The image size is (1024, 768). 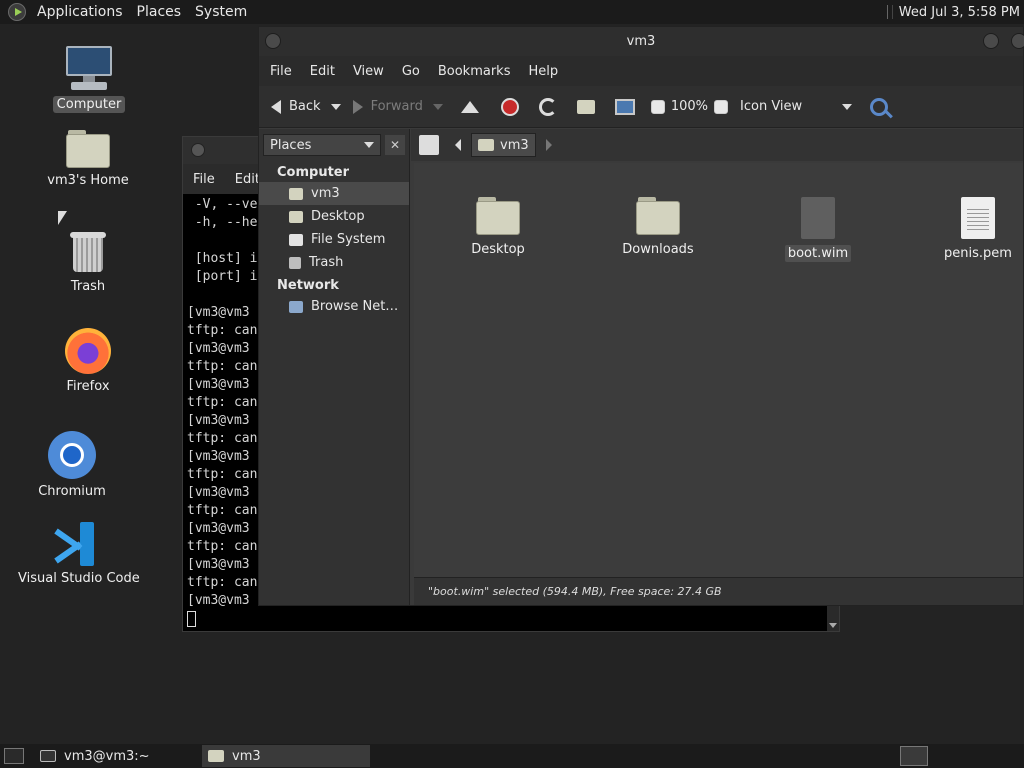 I want to click on taskbar-item-label: vm3, so click(x=246, y=756).